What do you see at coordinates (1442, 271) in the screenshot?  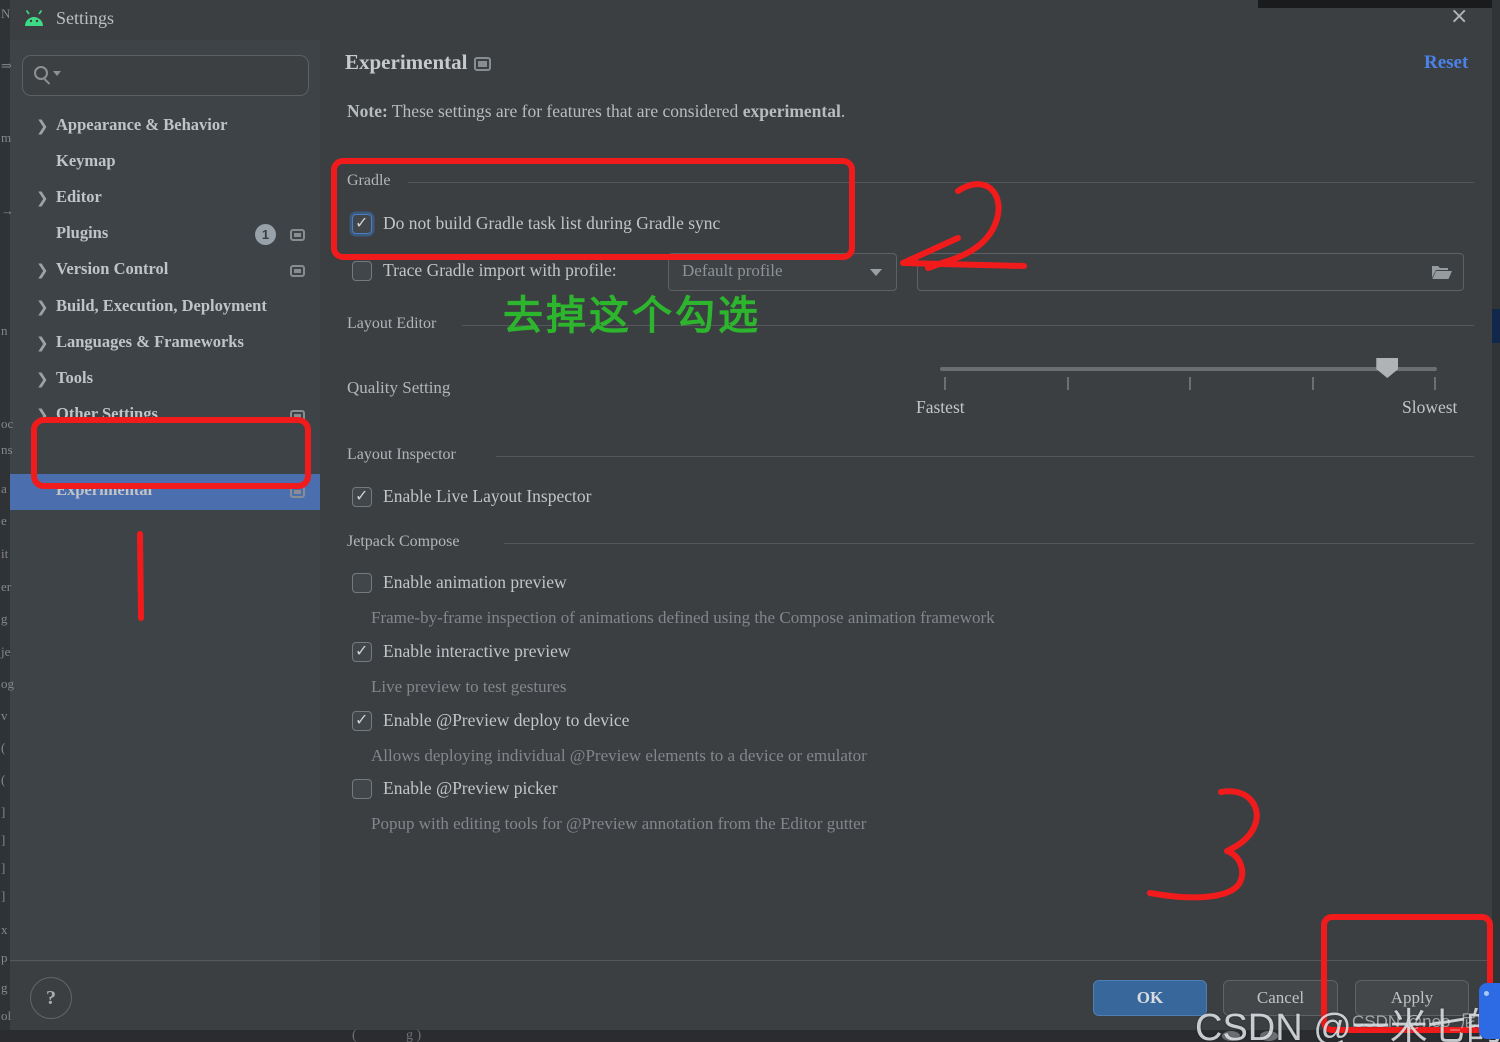 I see `folder-open-icon` at bounding box center [1442, 271].